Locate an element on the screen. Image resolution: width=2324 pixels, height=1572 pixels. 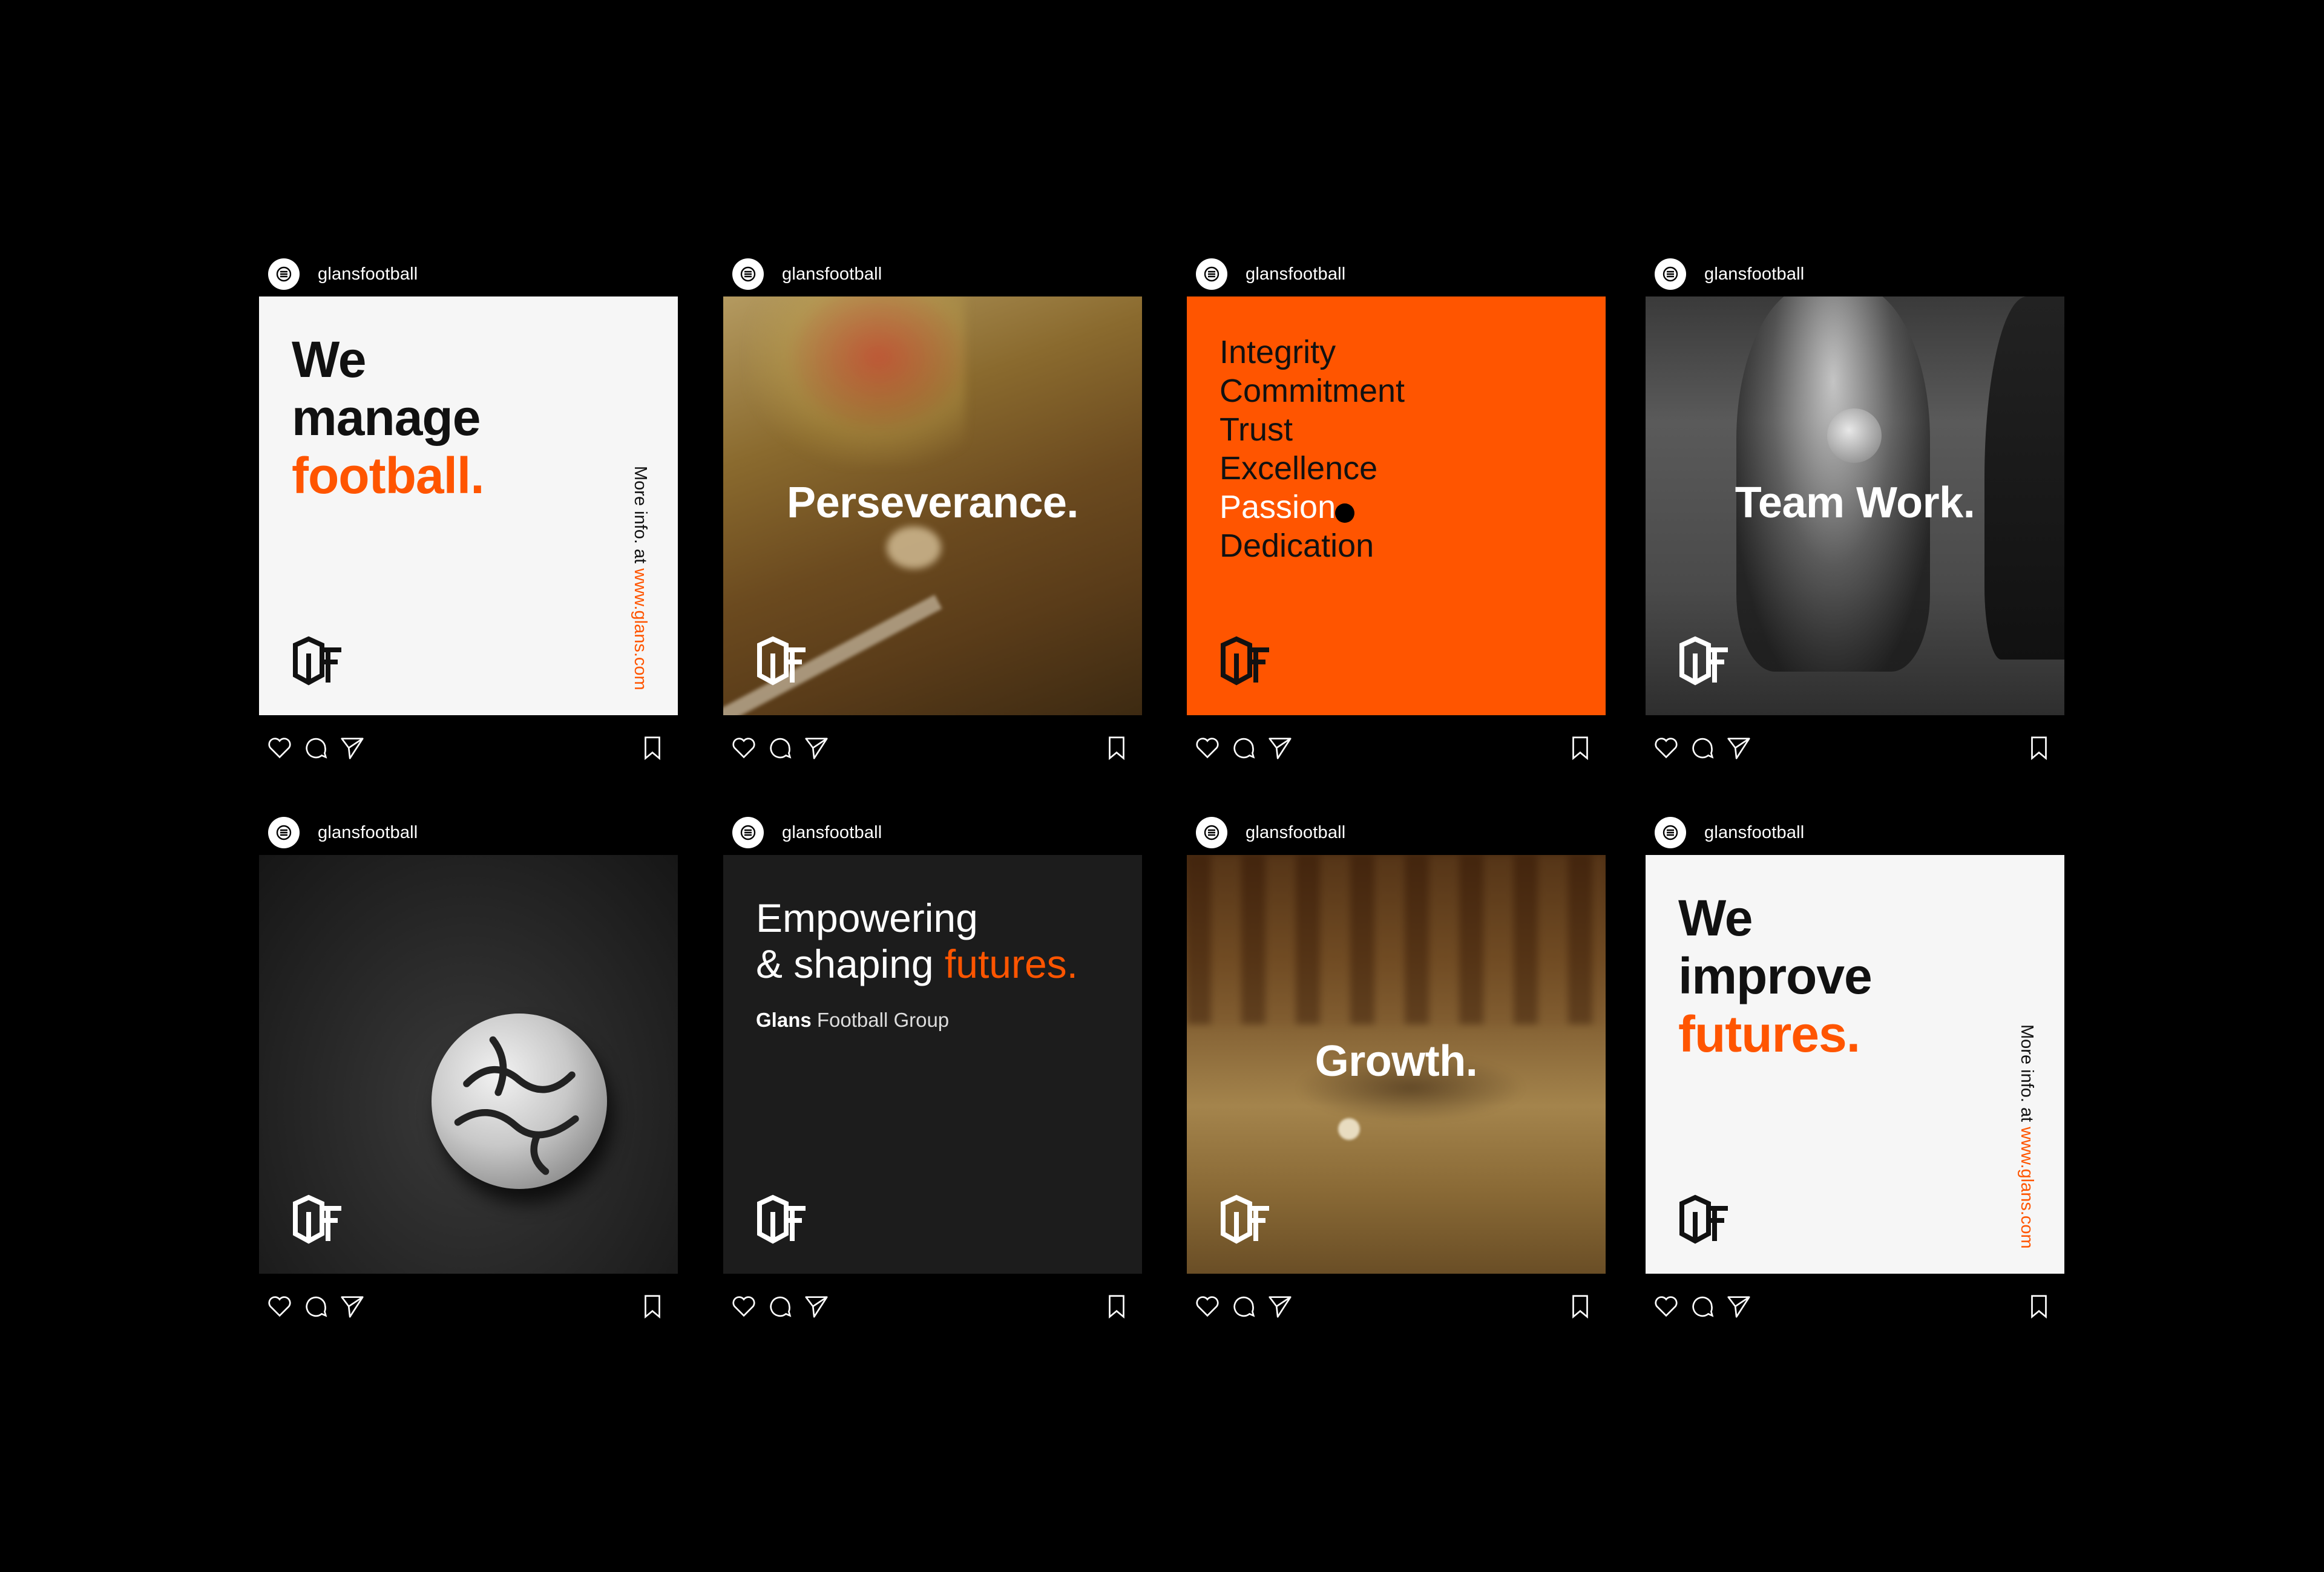
post-card: Growth. is located at coordinates (1396, 1064).